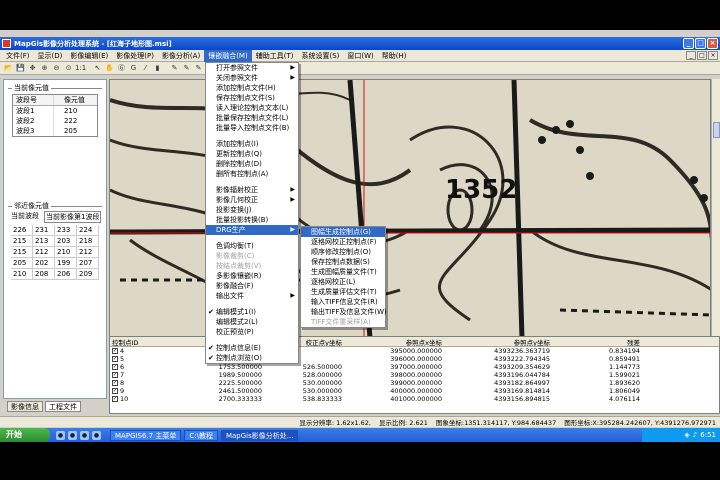  I want to click on menu-item: 更新控制点(Q), so click(252, 154).